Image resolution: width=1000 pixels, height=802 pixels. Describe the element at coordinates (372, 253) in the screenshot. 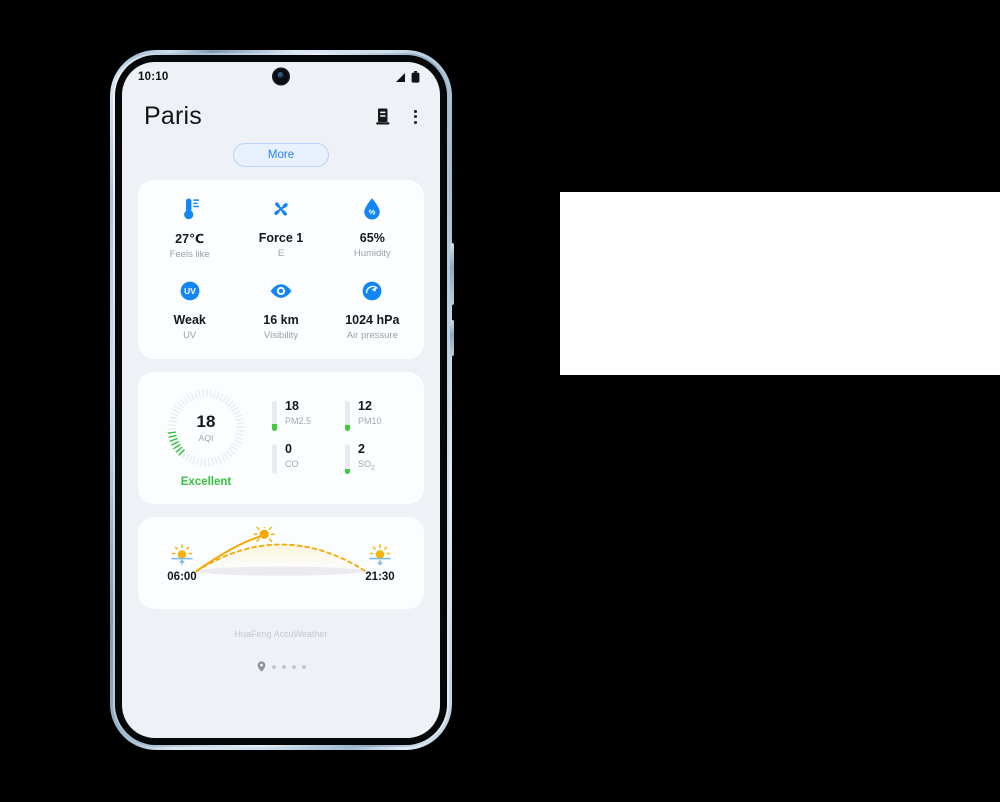

I see `detail-label: Humidity` at that location.